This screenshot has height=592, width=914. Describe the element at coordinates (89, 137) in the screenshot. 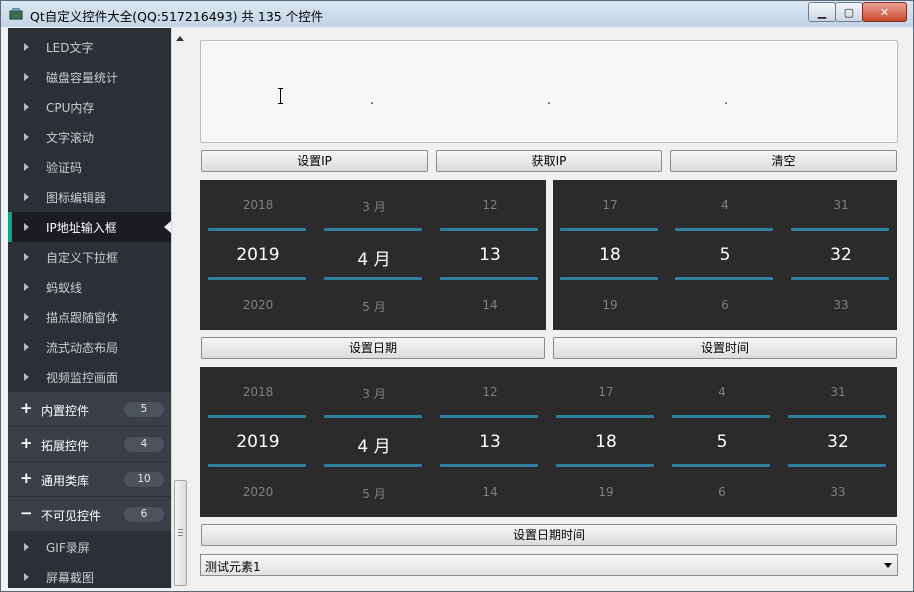

I see `sidebar-item: 文字滚动` at that location.